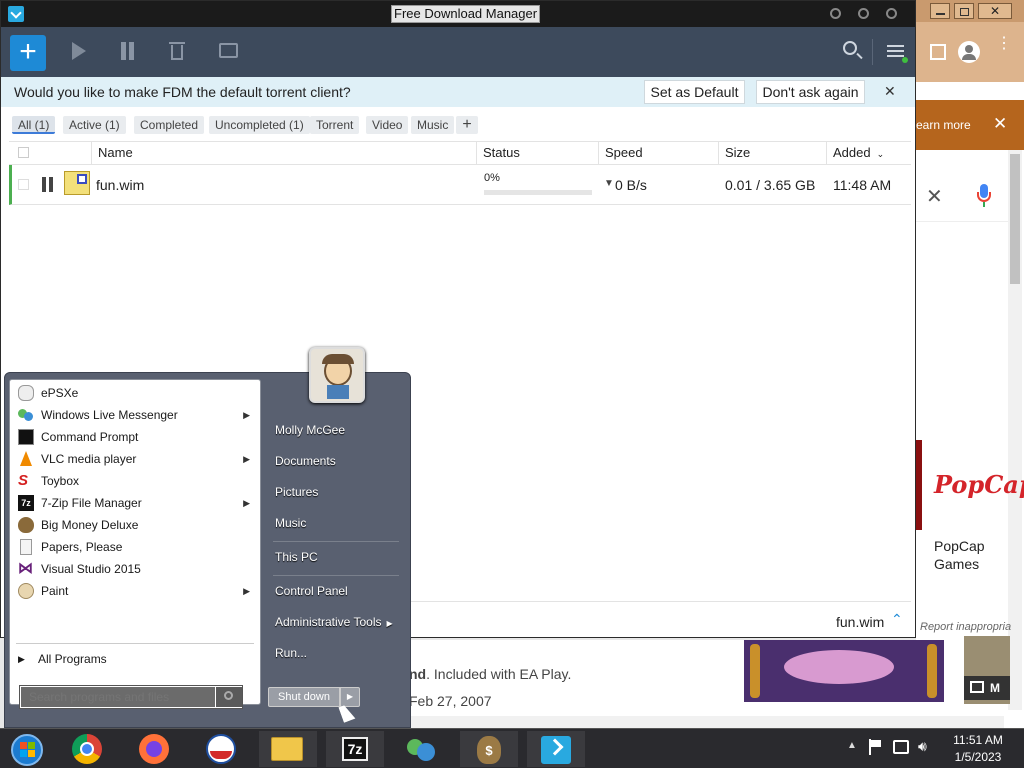 The width and height of the screenshot is (1024, 768). I want to click on firefox-icon, so click(154, 749).